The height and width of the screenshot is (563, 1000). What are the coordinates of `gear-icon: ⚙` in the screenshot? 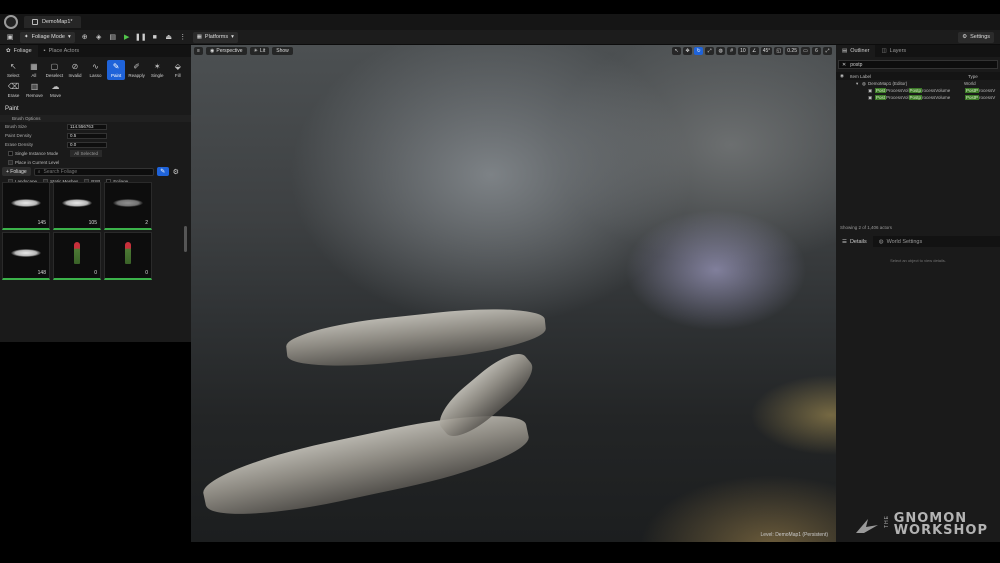 It's located at (176, 172).